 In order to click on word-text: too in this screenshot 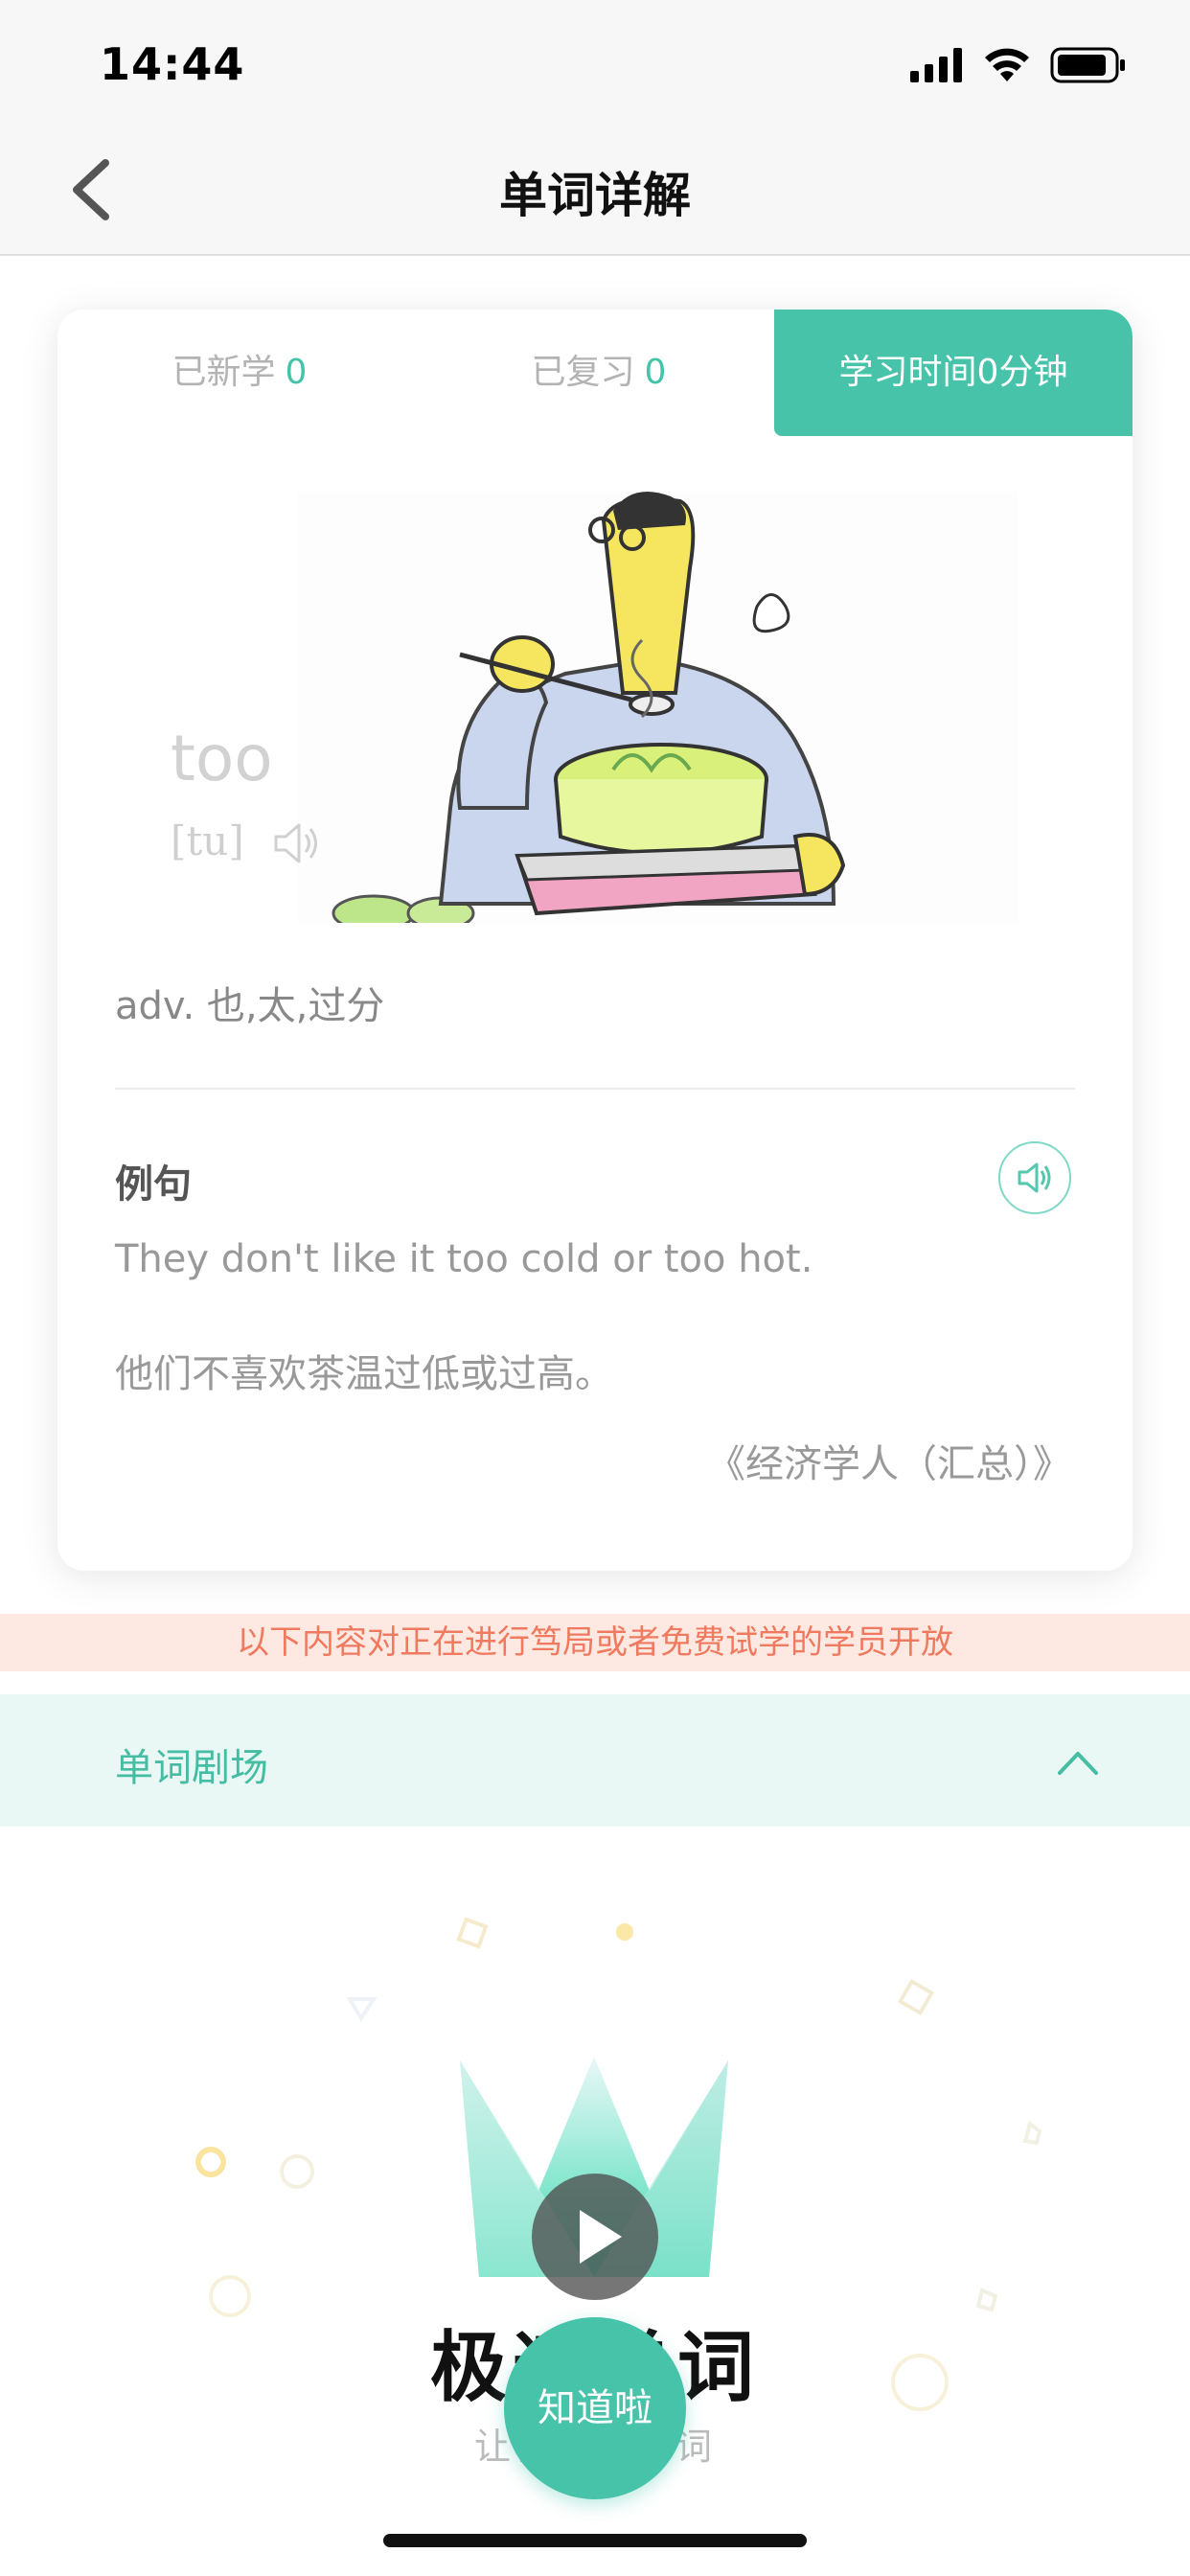, I will do `click(222, 759)`.